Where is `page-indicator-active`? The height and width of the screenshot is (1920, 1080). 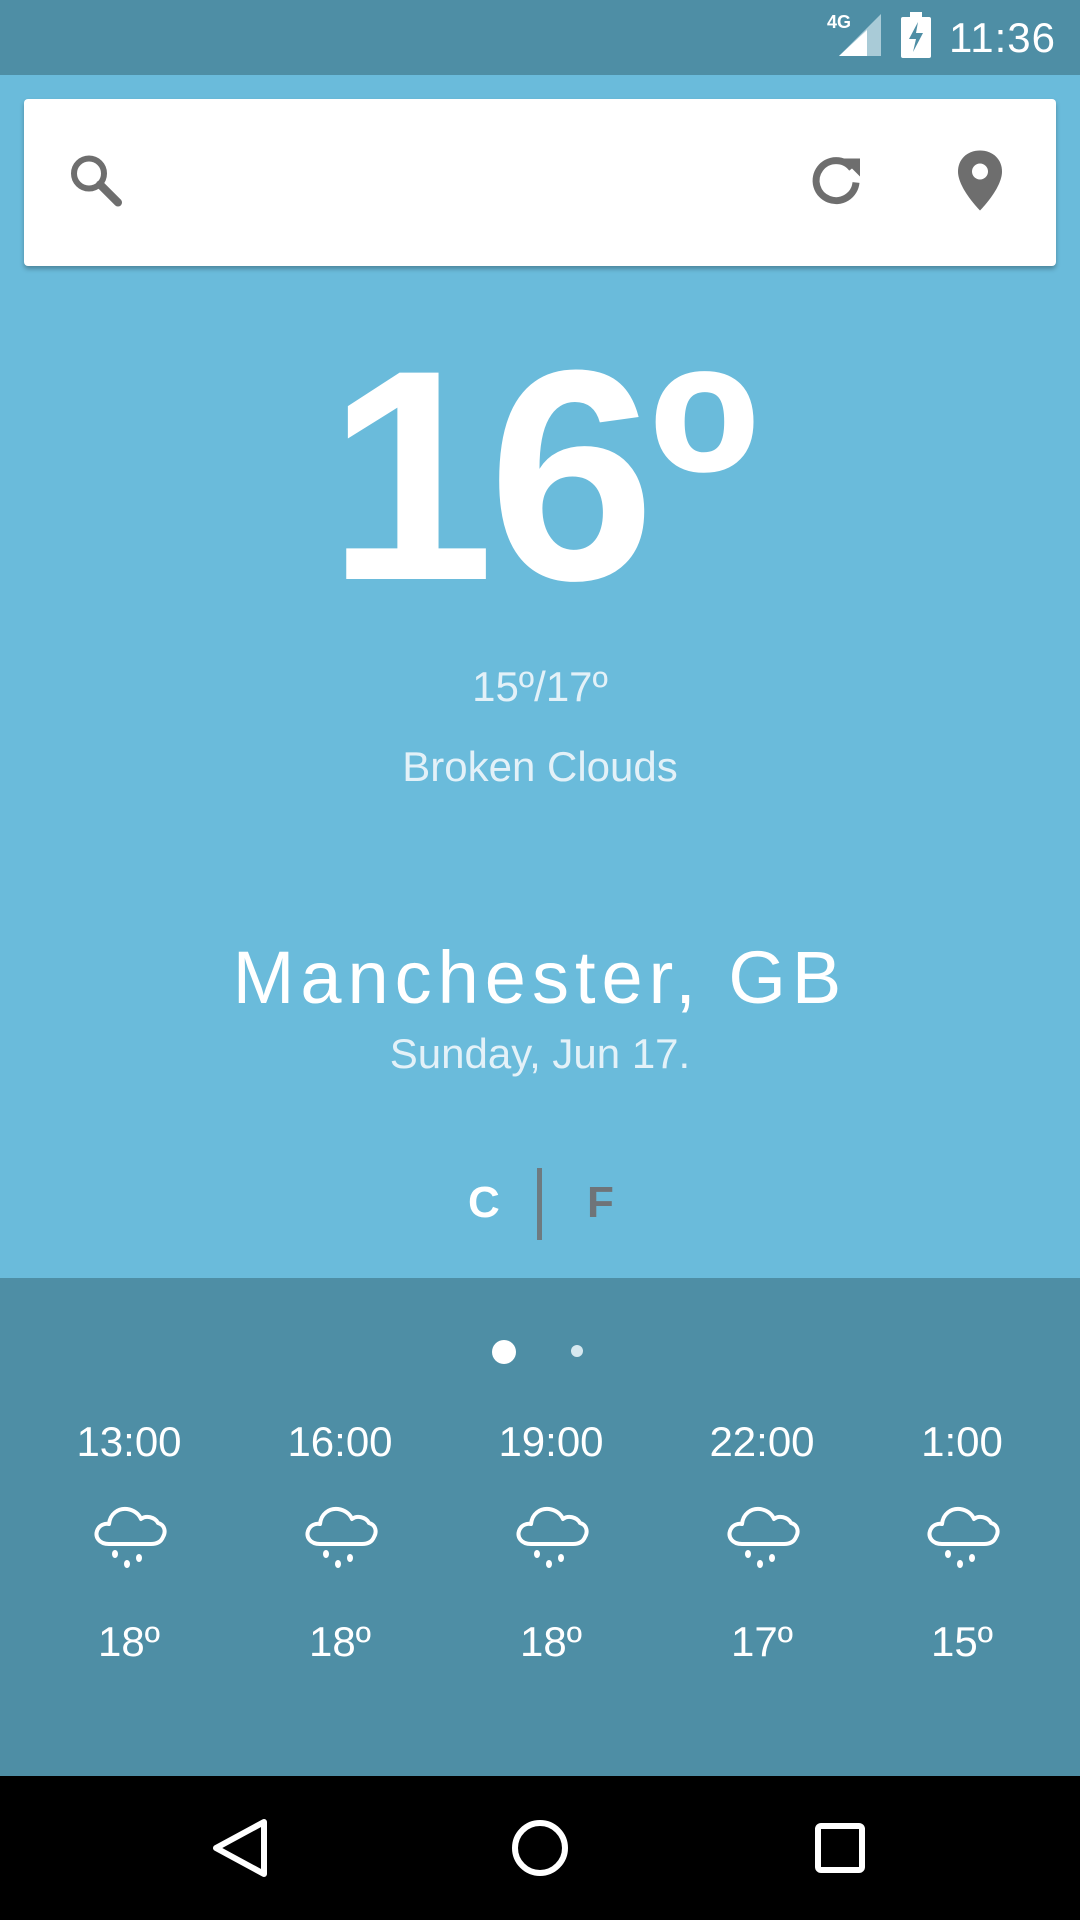 page-indicator-active is located at coordinates (504, 1352).